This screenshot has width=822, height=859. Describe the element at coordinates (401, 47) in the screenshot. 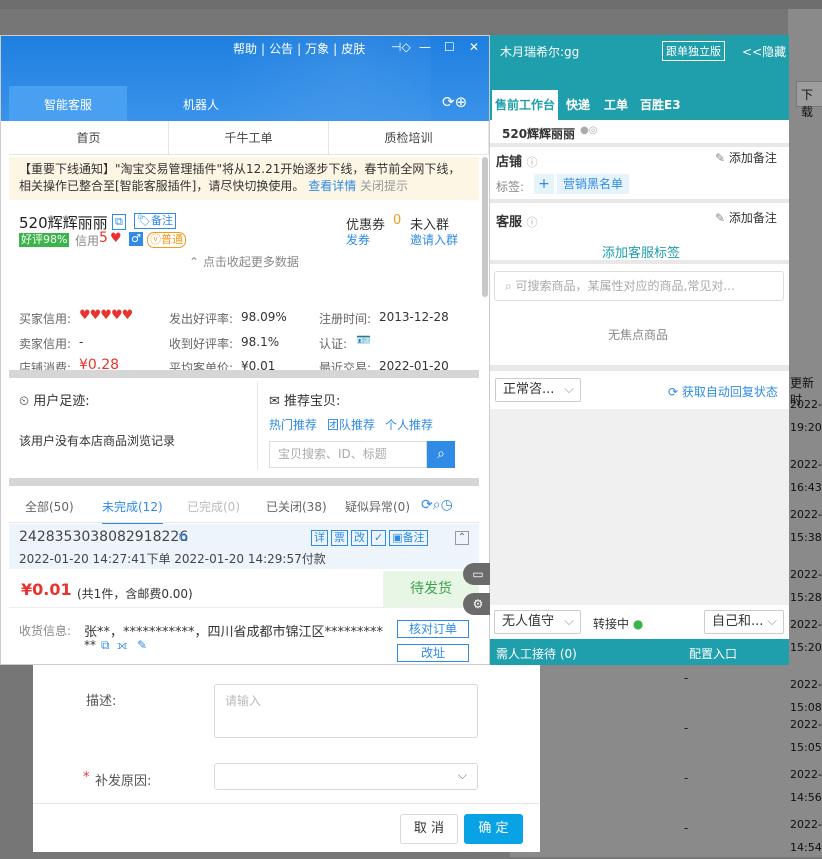

I see `pin-icon: ⊣◇` at that location.